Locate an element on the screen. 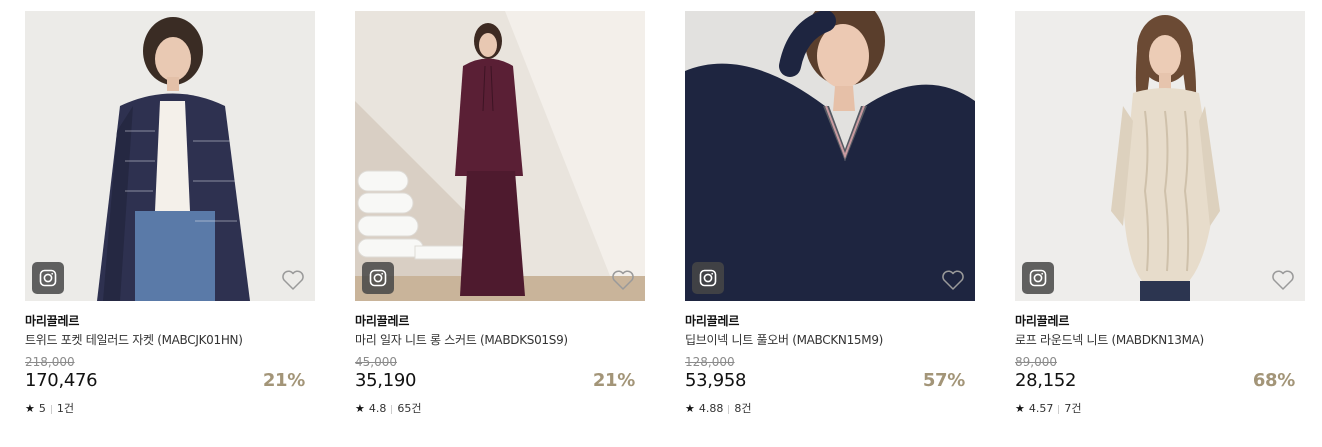  discount-rate: 57% is located at coordinates (943, 380).